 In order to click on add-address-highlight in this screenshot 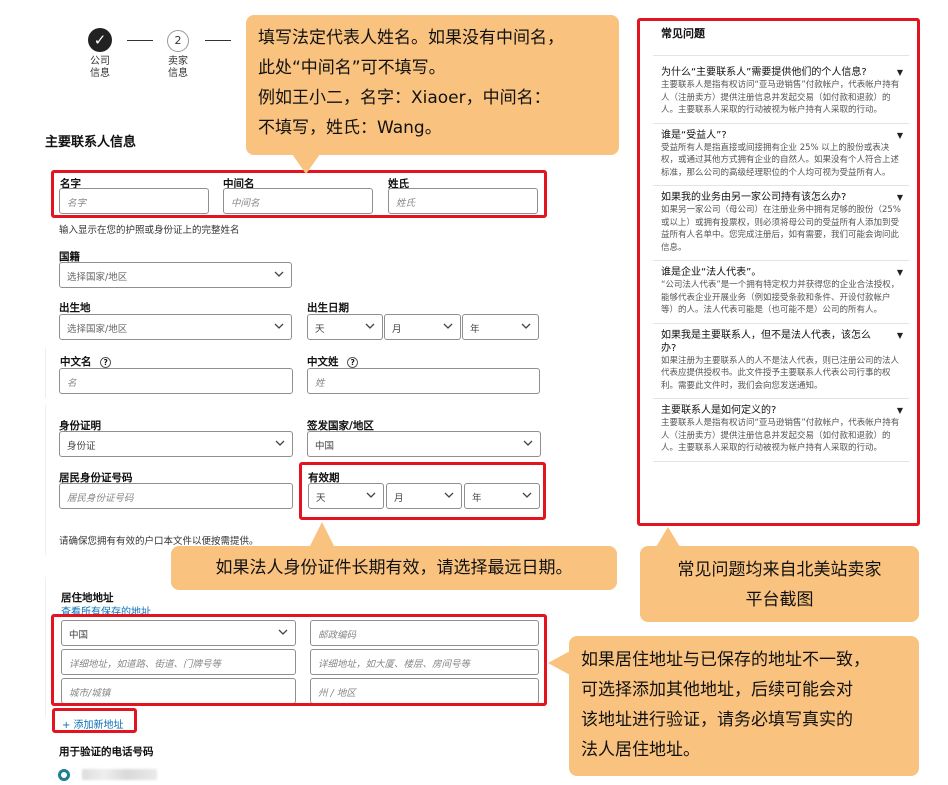, I will do `click(94, 720)`.